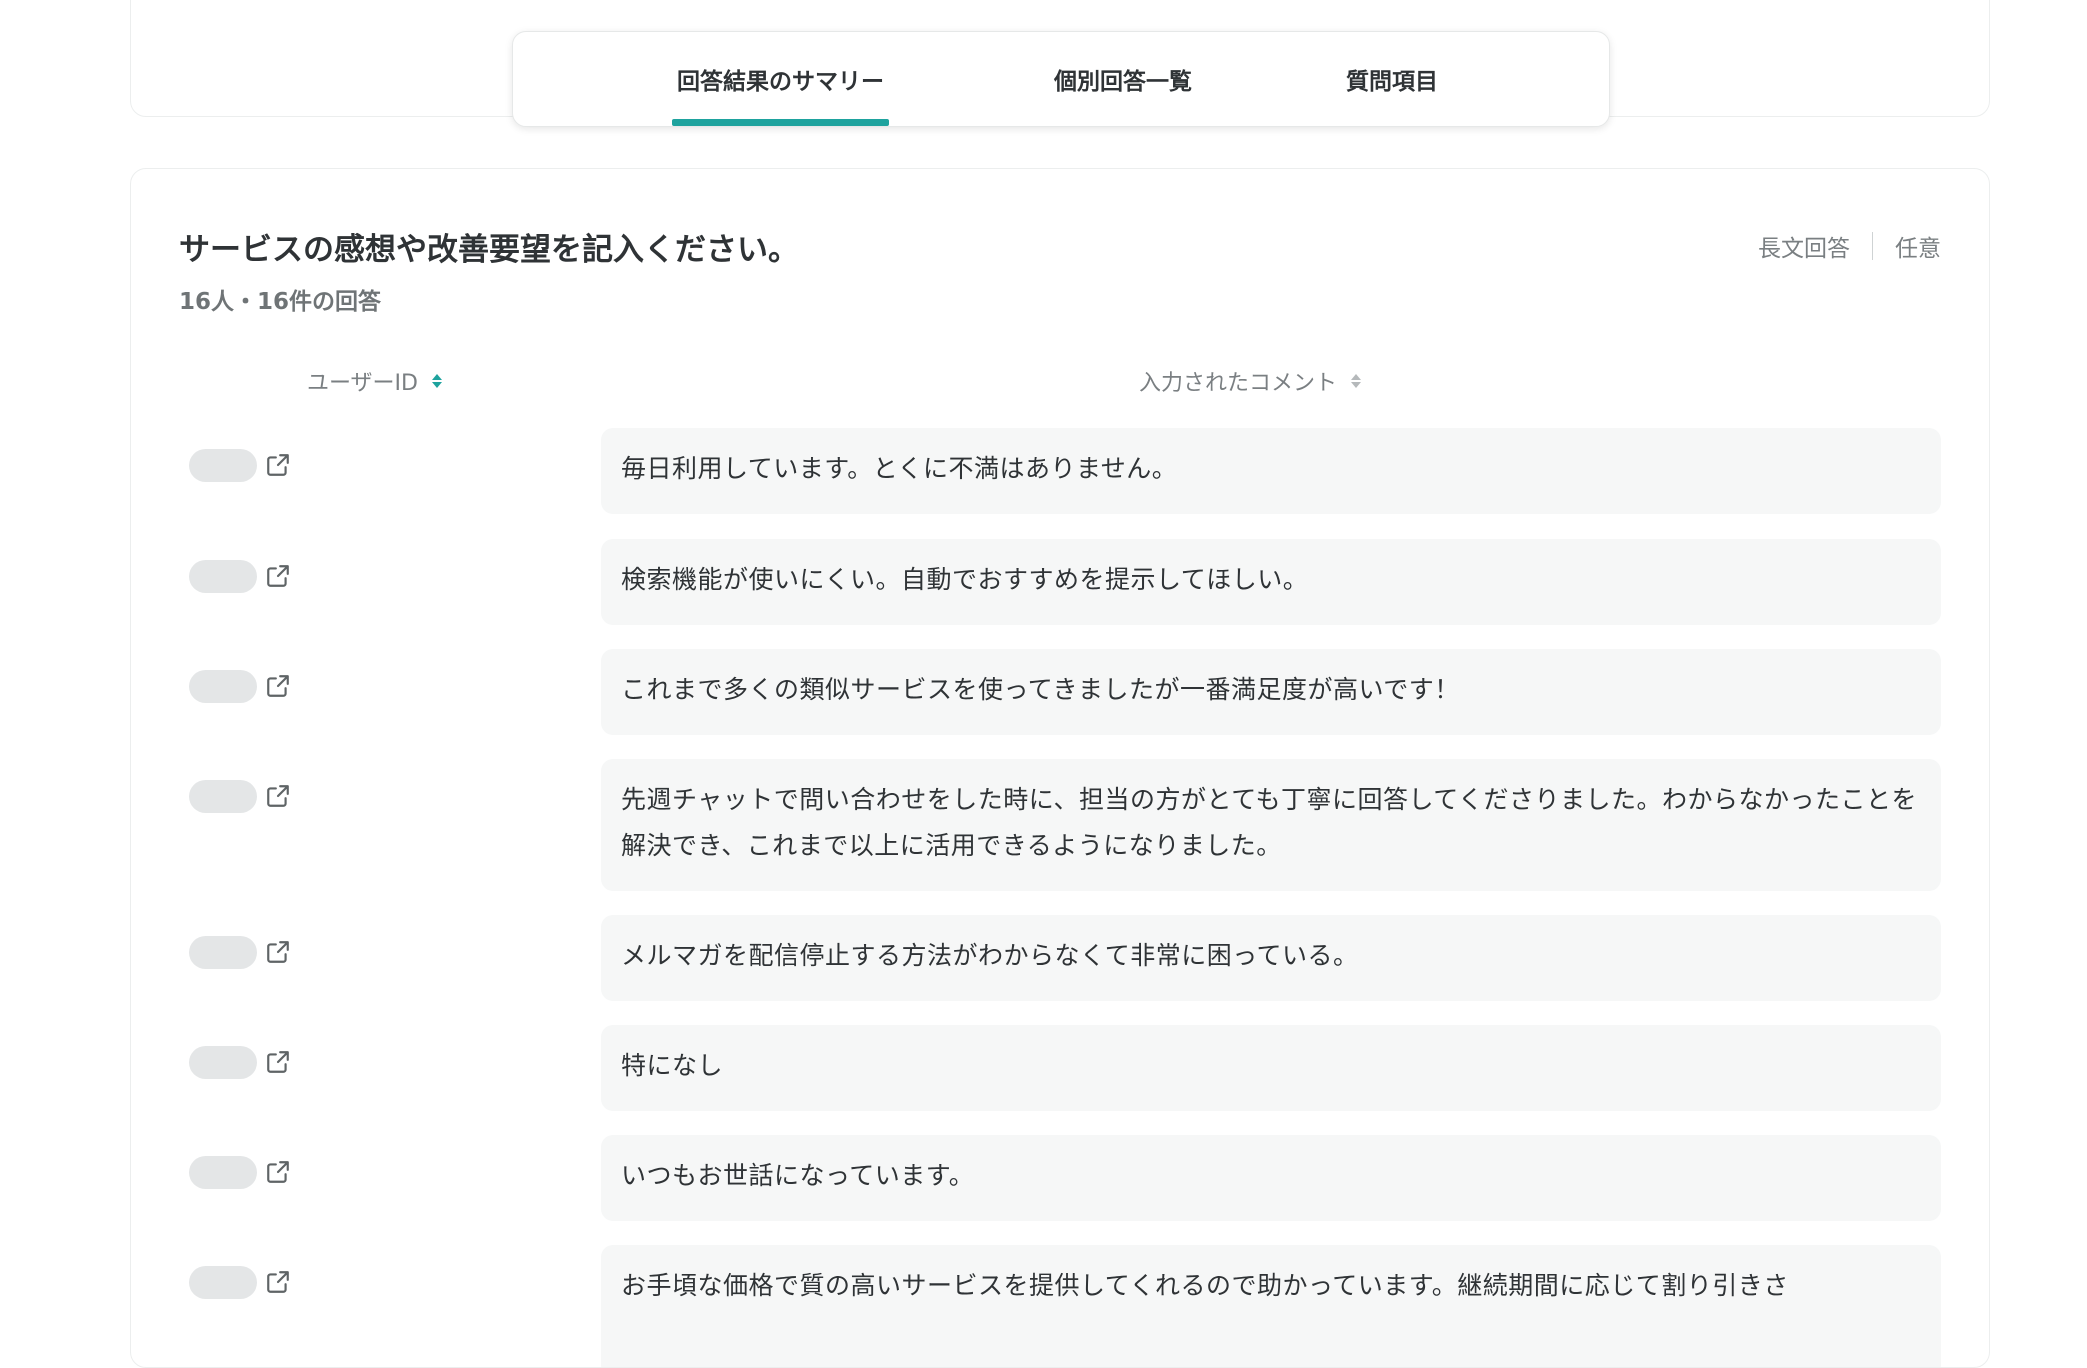 The height and width of the screenshot is (1368, 2087). What do you see at coordinates (1123, 79) in the screenshot?
I see `tab-individual-responses: 個別回答一覧` at bounding box center [1123, 79].